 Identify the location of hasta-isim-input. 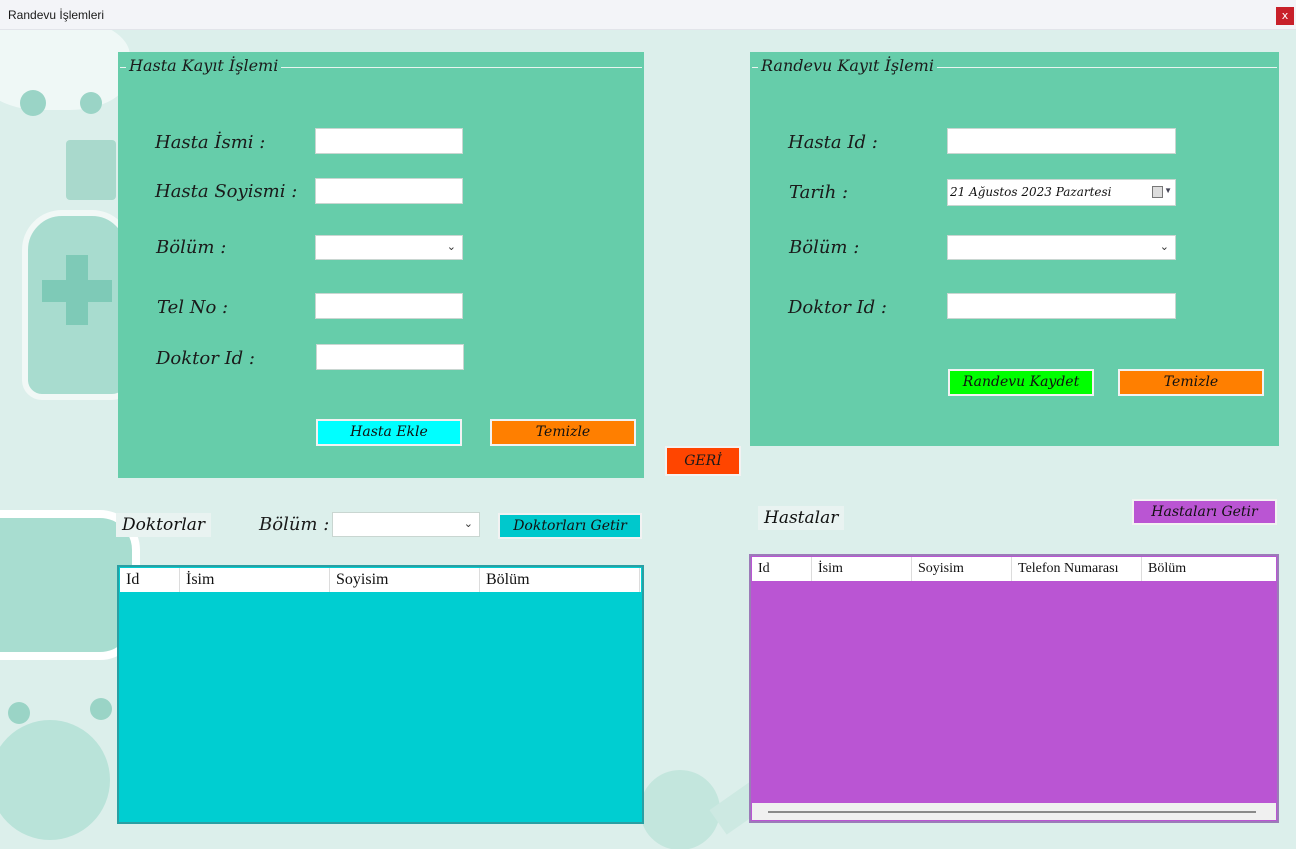
(389, 141).